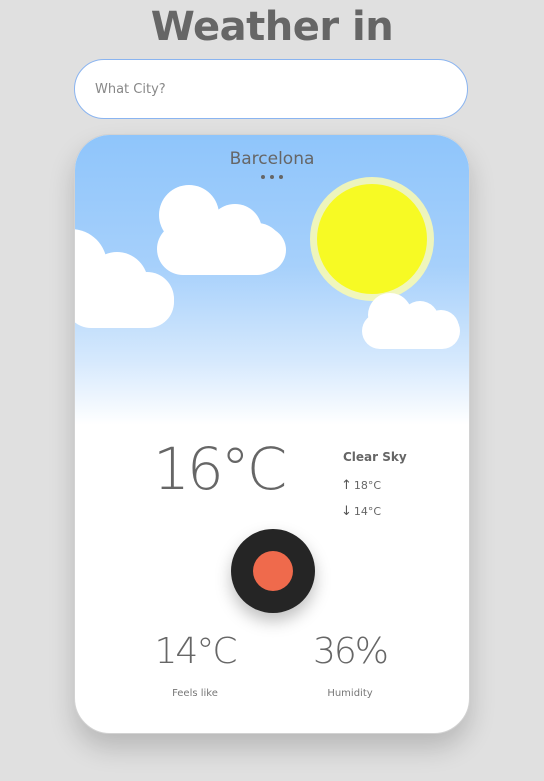 This screenshot has width=544, height=781. I want to click on city-name: Barcelona, so click(272, 159).